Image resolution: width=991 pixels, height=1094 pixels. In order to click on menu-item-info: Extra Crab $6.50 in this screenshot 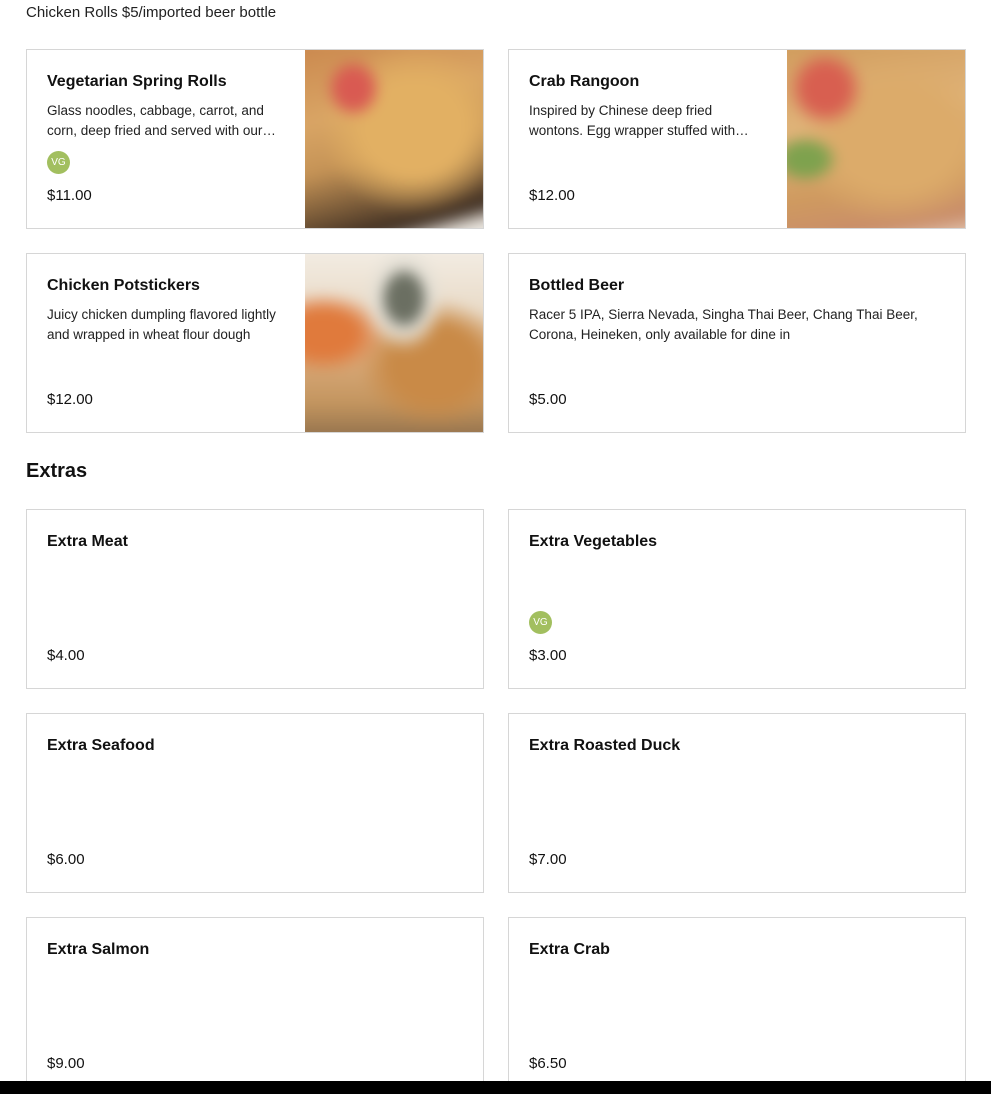, I will do `click(737, 1006)`.